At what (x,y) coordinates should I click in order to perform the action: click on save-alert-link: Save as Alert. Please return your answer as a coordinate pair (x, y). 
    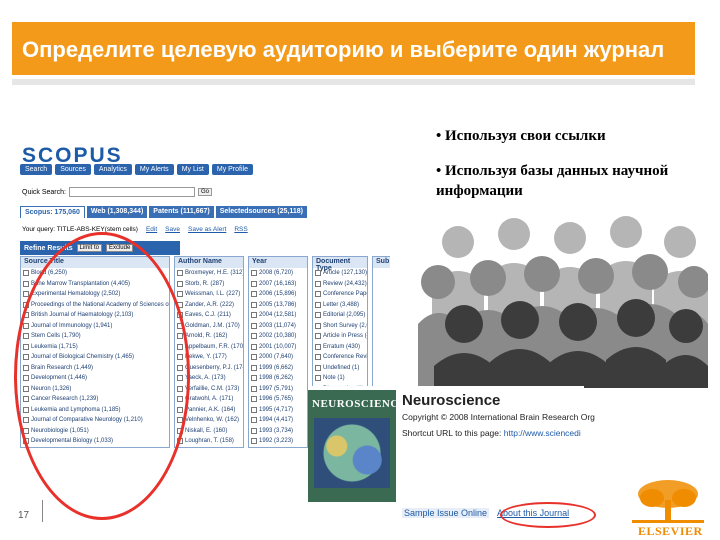
    Looking at the image, I should click on (207, 229).